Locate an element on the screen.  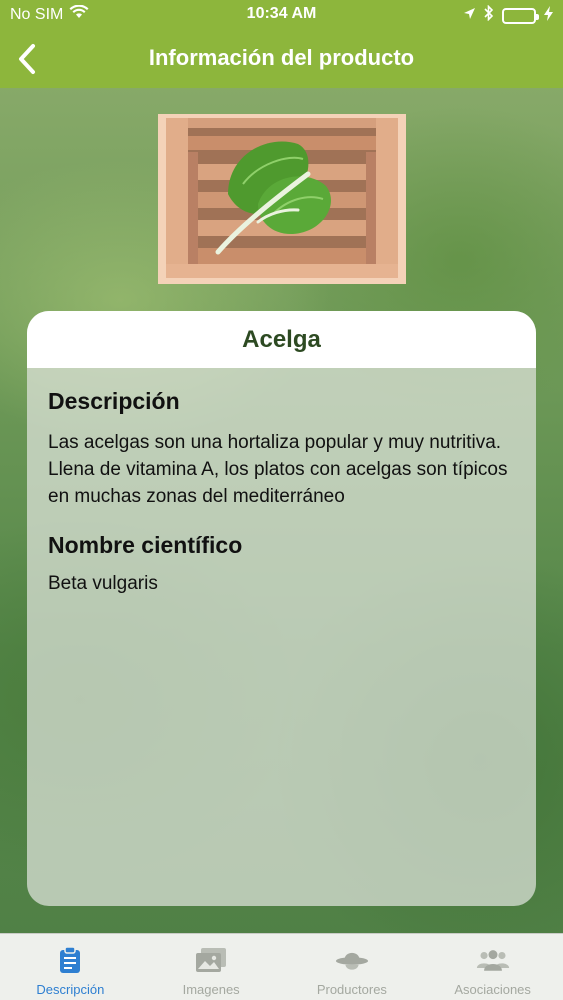
group-icon is located at coordinates (493, 960).